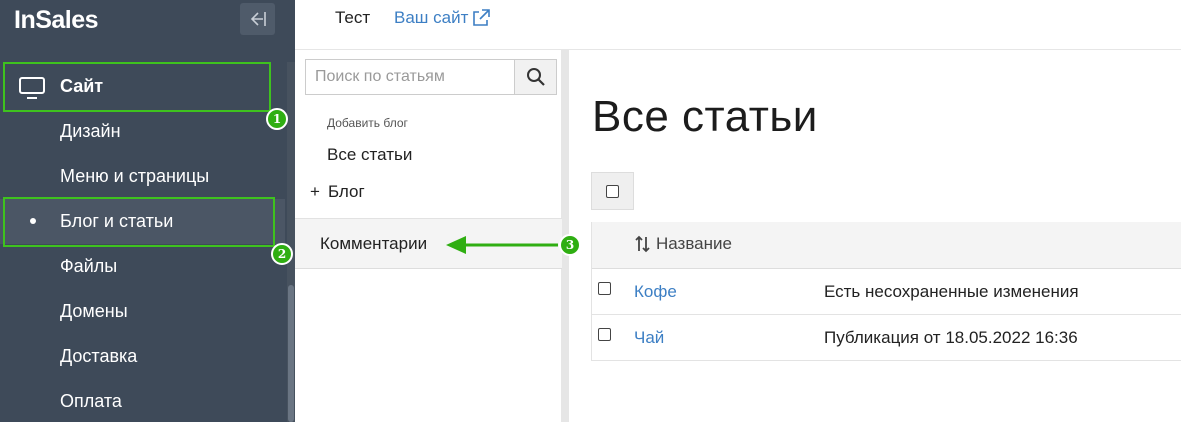  What do you see at coordinates (642, 244) in the screenshot?
I see `sort-icon` at bounding box center [642, 244].